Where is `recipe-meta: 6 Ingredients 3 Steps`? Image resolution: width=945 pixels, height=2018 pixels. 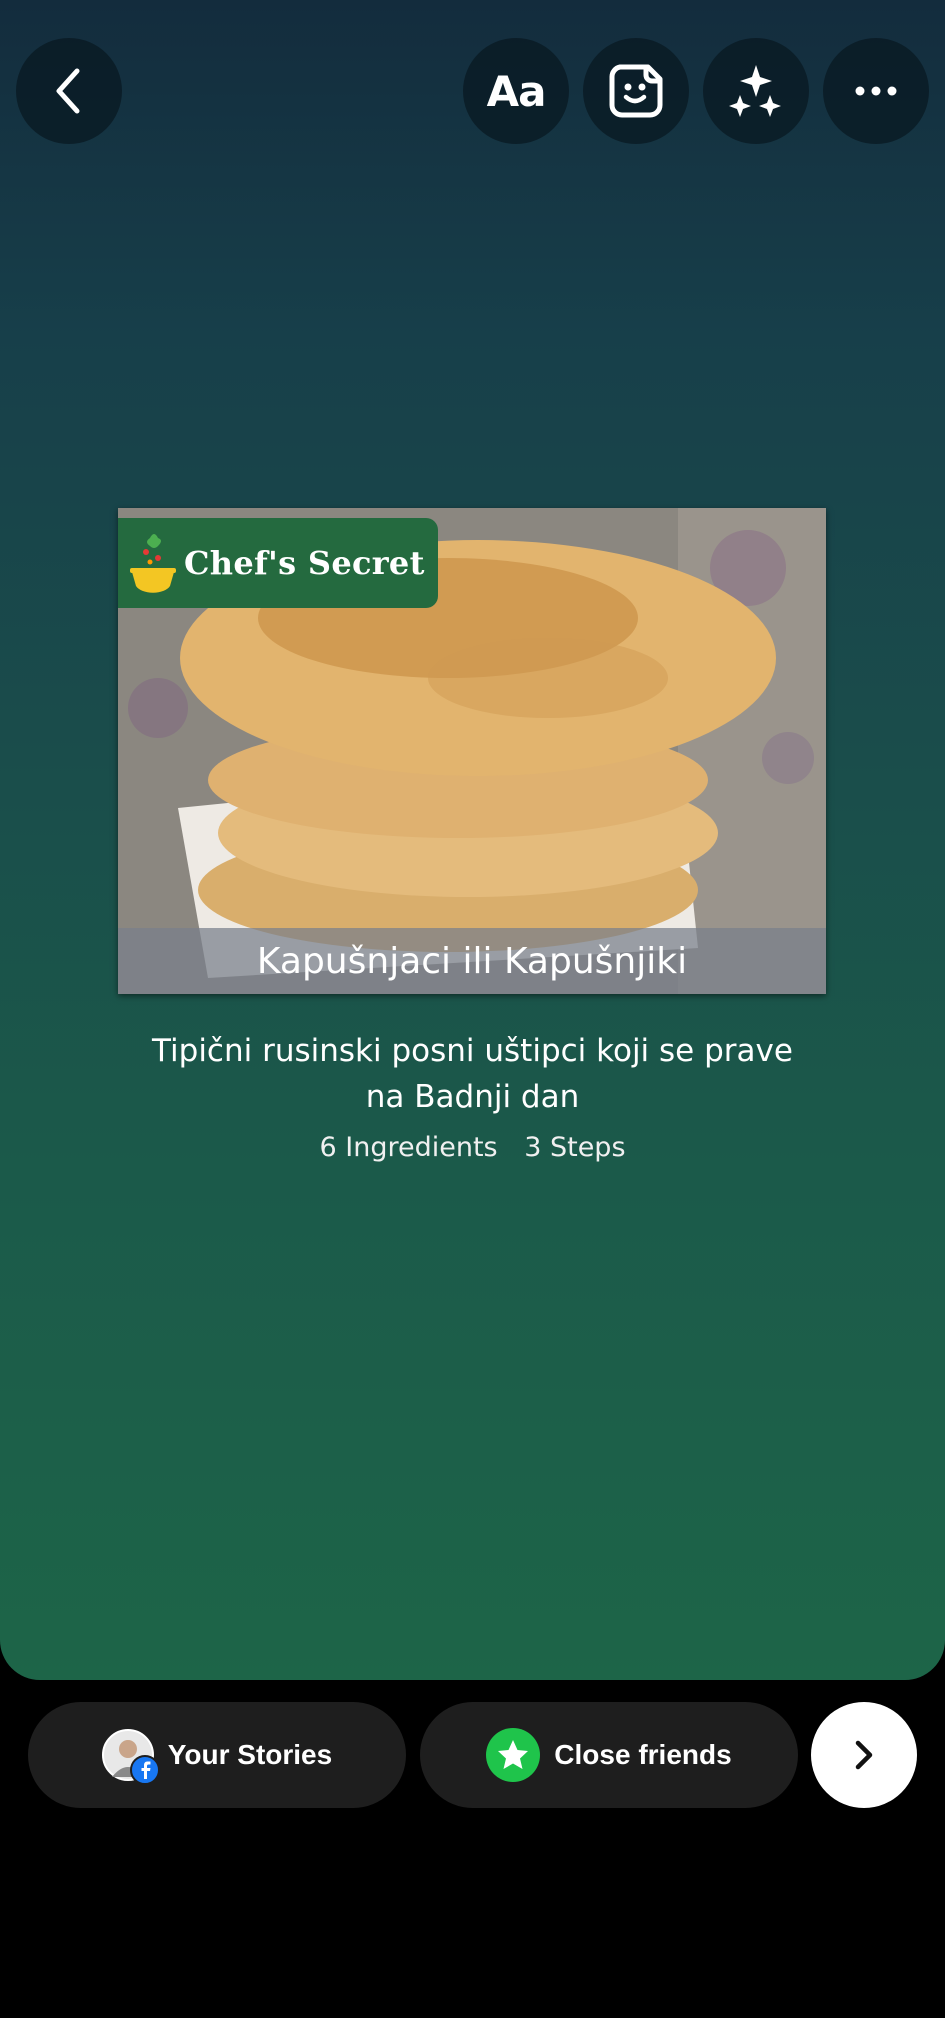
recipe-meta: 6 Ingredients 3 Steps is located at coordinates (472, 1147).